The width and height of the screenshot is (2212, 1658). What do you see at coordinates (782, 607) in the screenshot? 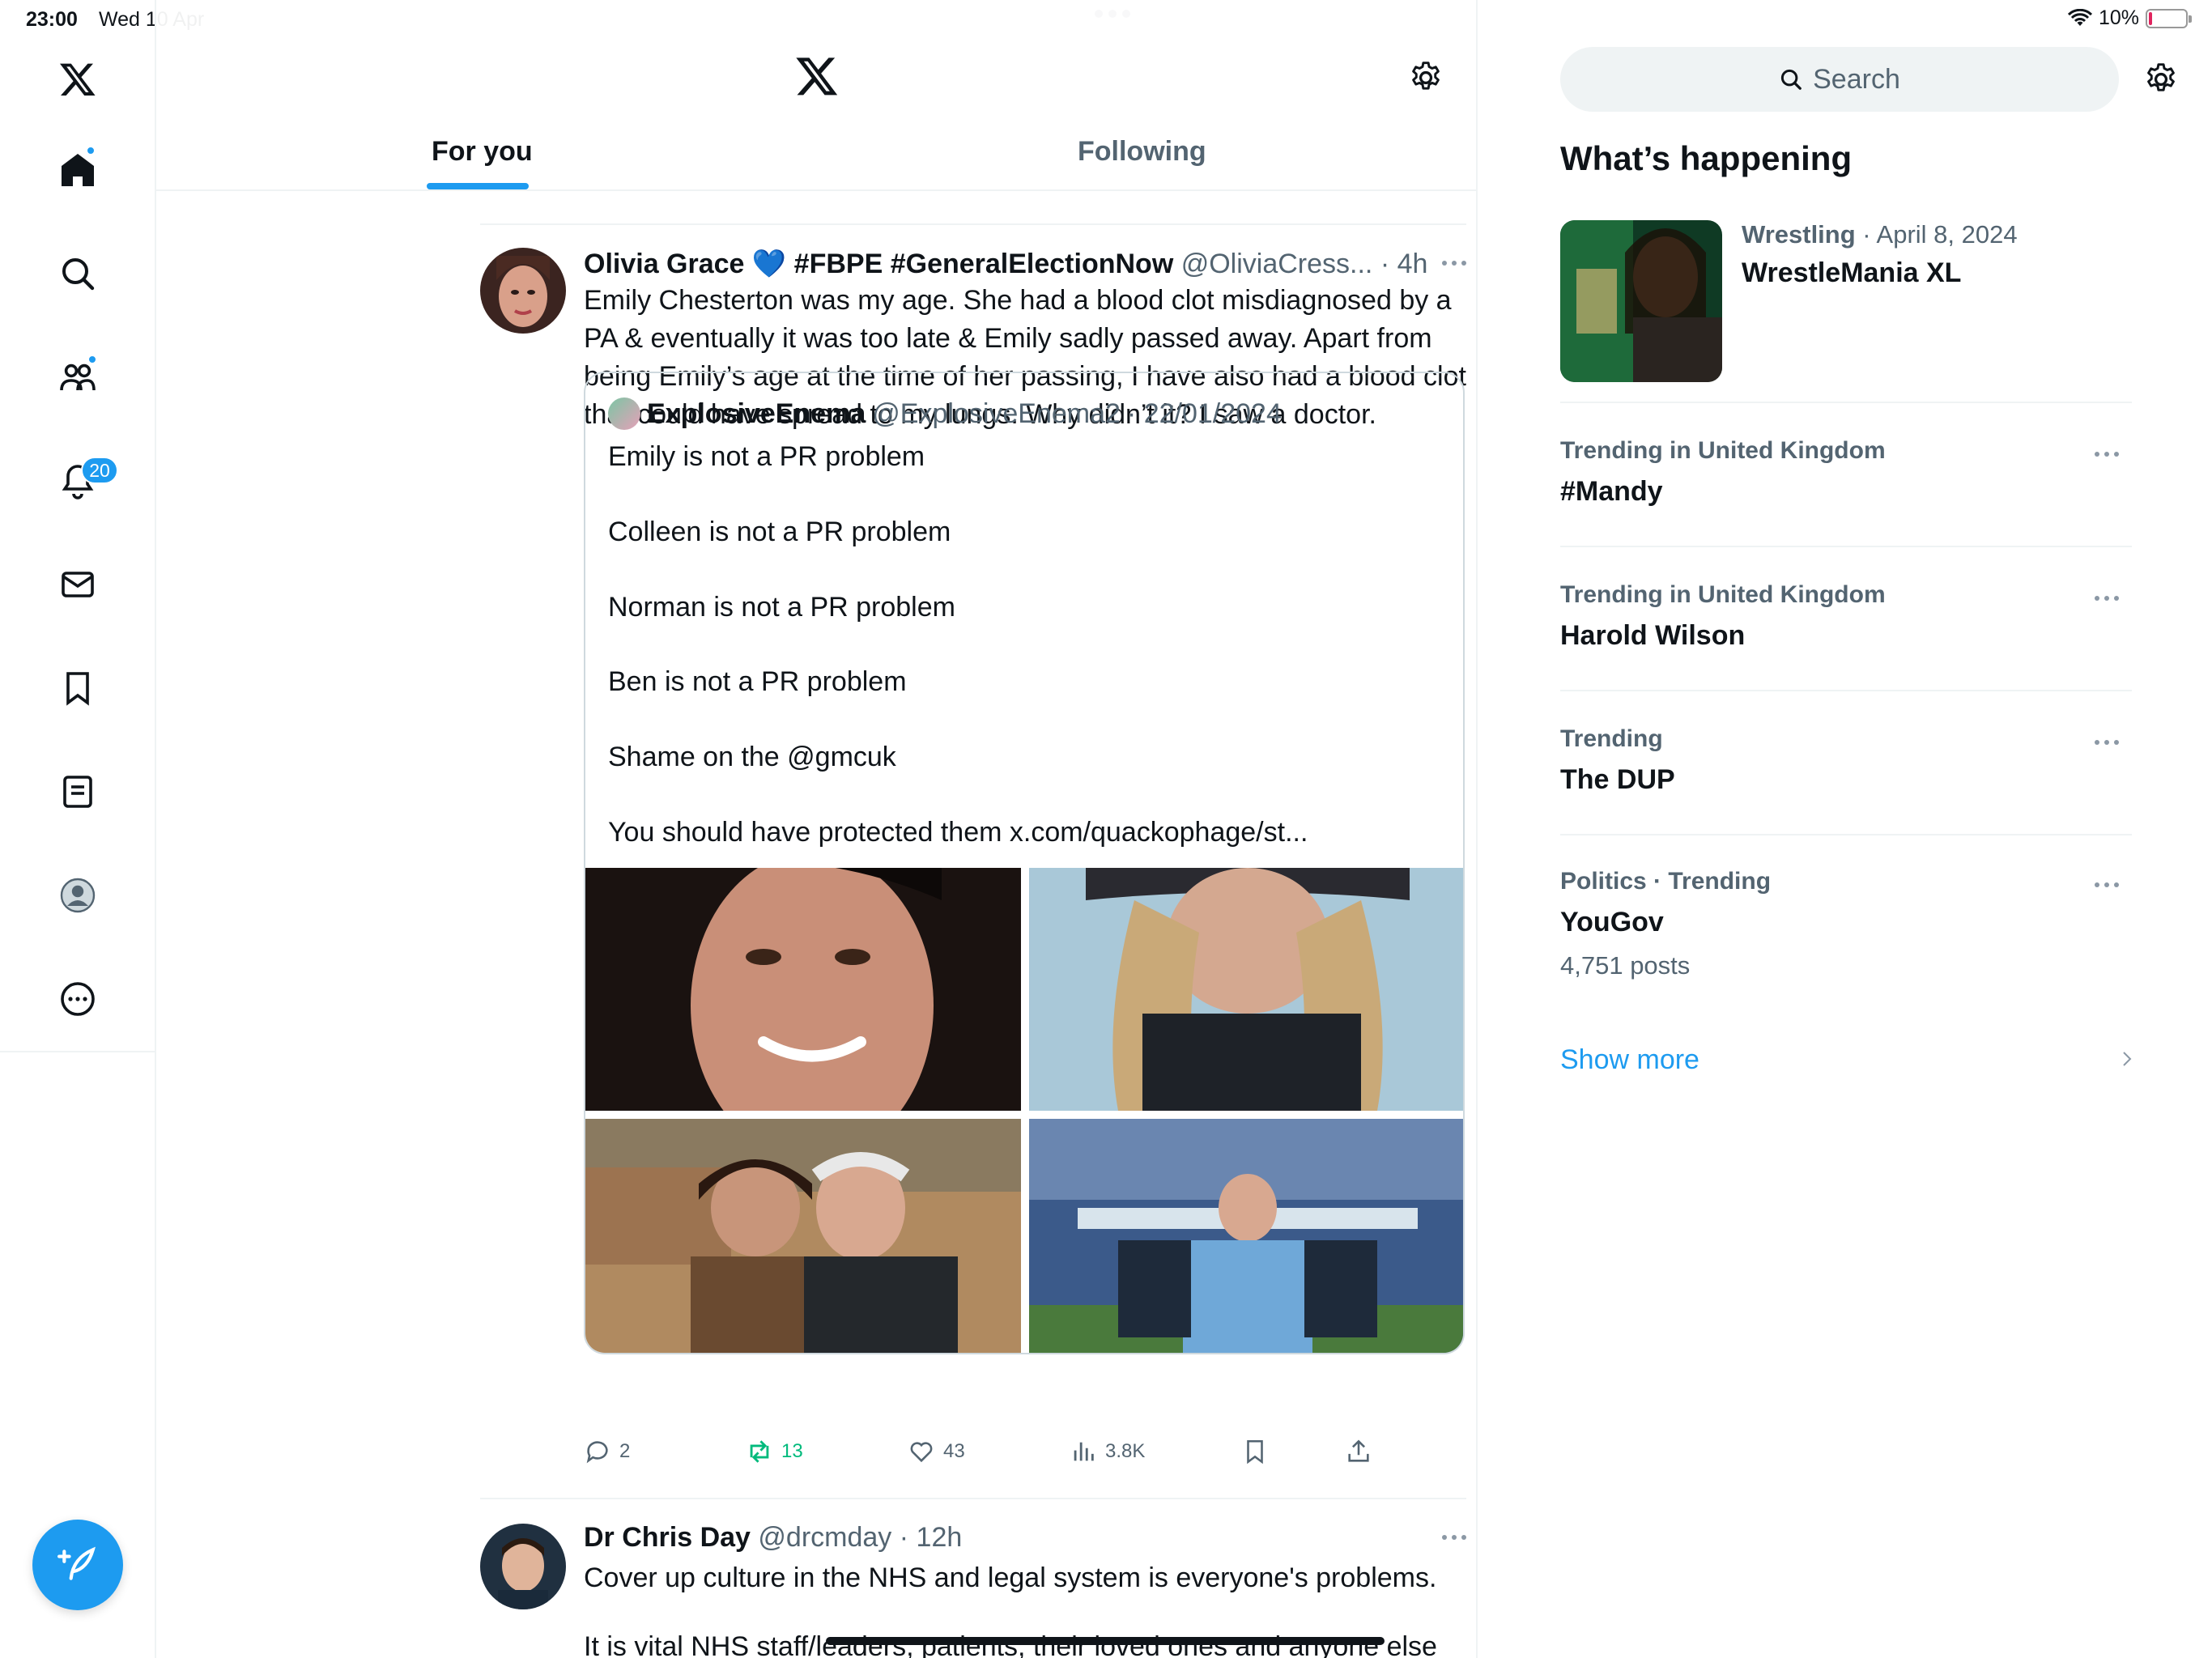
I see `quote-line: Norman is not a PR problem` at bounding box center [782, 607].